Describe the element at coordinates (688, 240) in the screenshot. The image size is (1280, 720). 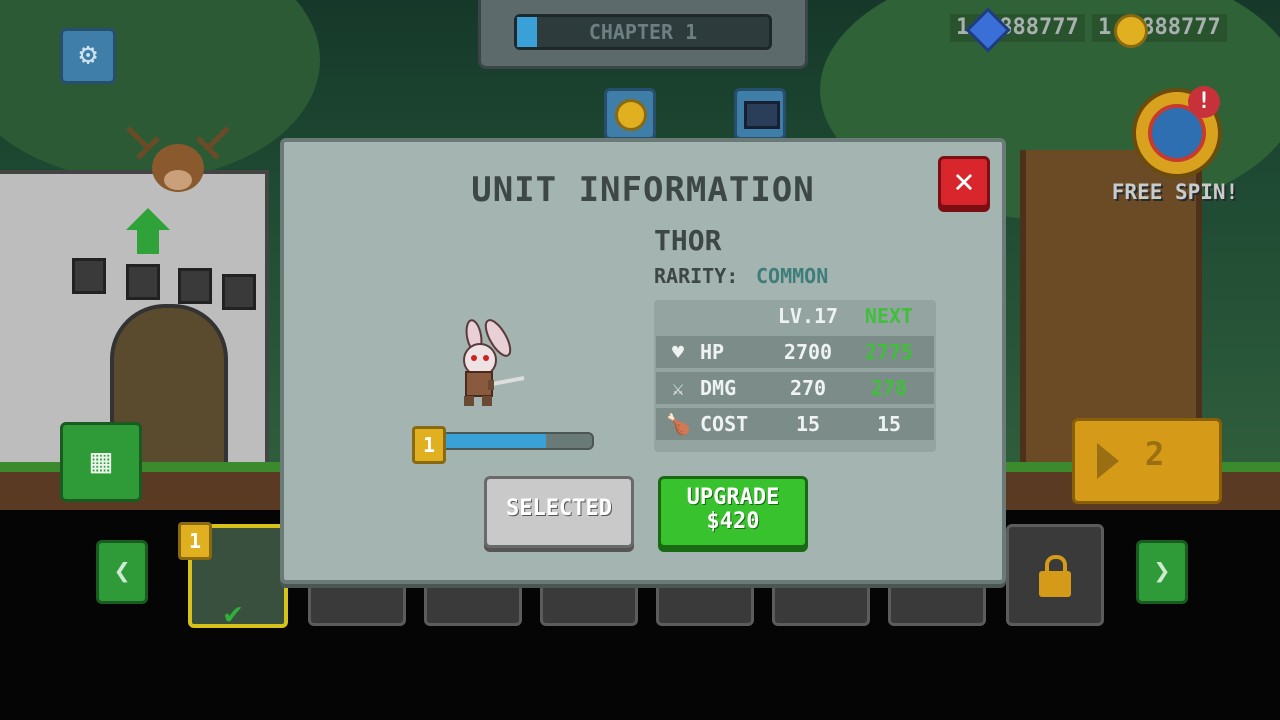
I see `unit-name: THOR` at that location.